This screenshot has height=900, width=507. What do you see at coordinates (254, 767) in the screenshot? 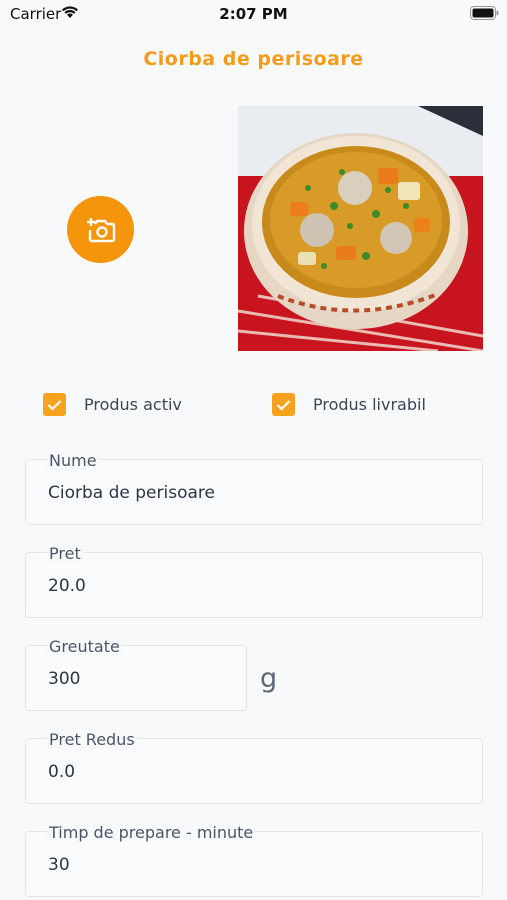
I see `discount-price-field: Pret Redus 0.0` at bounding box center [254, 767].